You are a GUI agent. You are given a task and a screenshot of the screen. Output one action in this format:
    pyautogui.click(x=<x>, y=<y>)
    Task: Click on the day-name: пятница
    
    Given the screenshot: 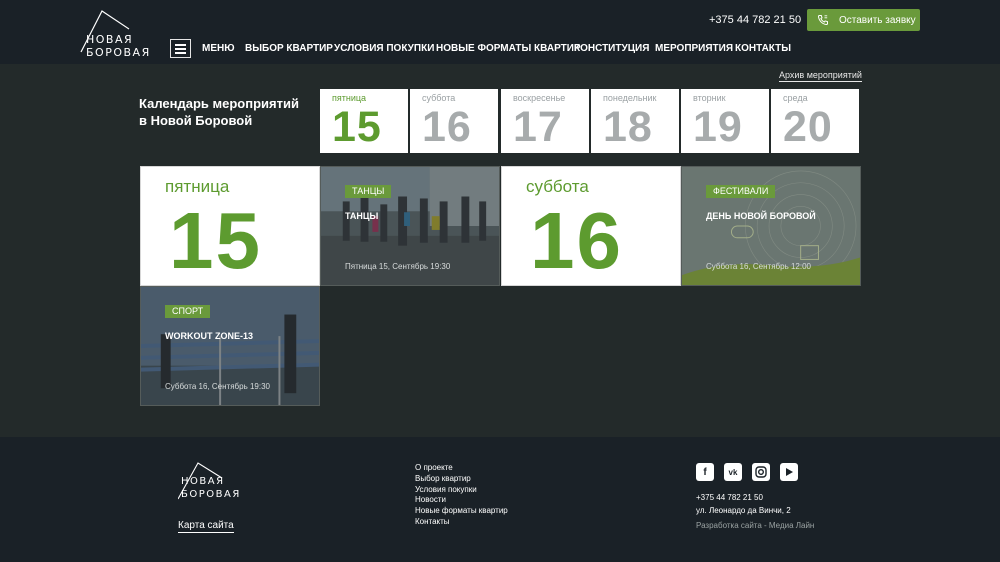 What is the action you would take?
    pyautogui.click(x=349, y=98)
    